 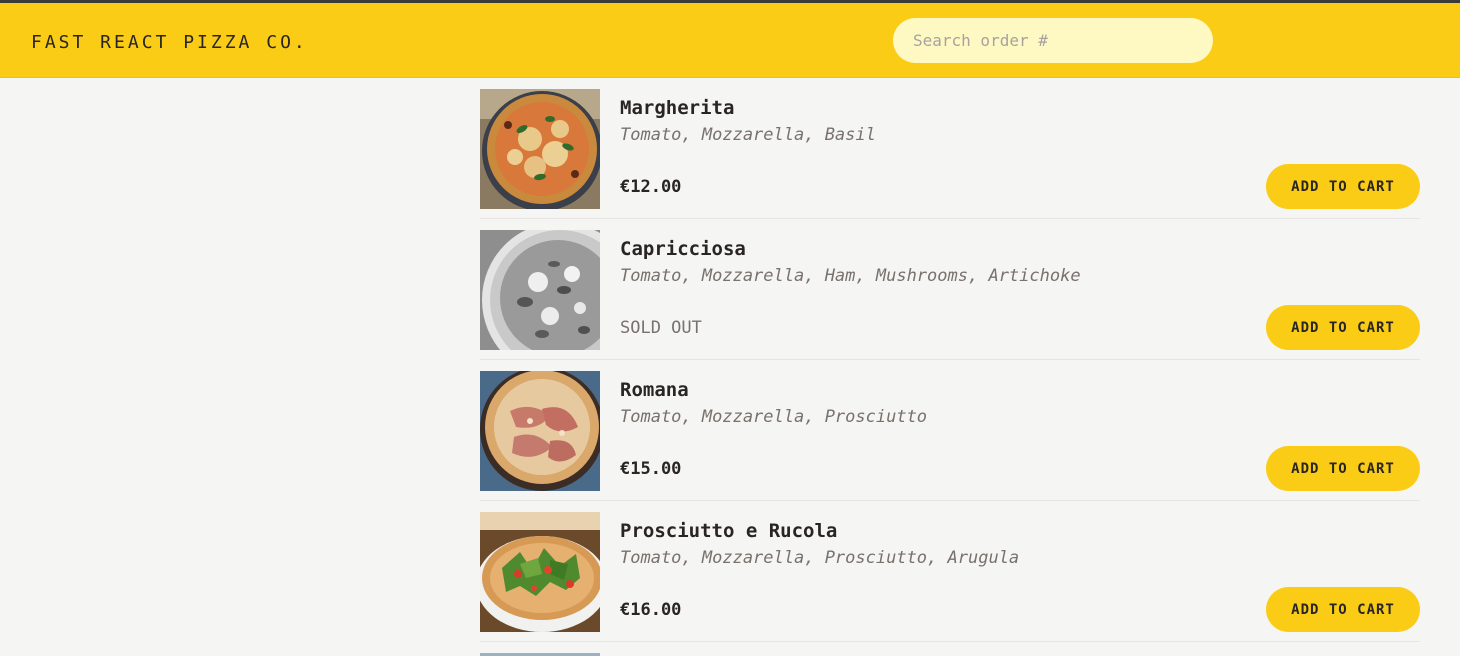 What do you see at coordinates (677, 108) in the screenshot?
I see `pizza-name: Margherita` at bounding box center [677, 108].